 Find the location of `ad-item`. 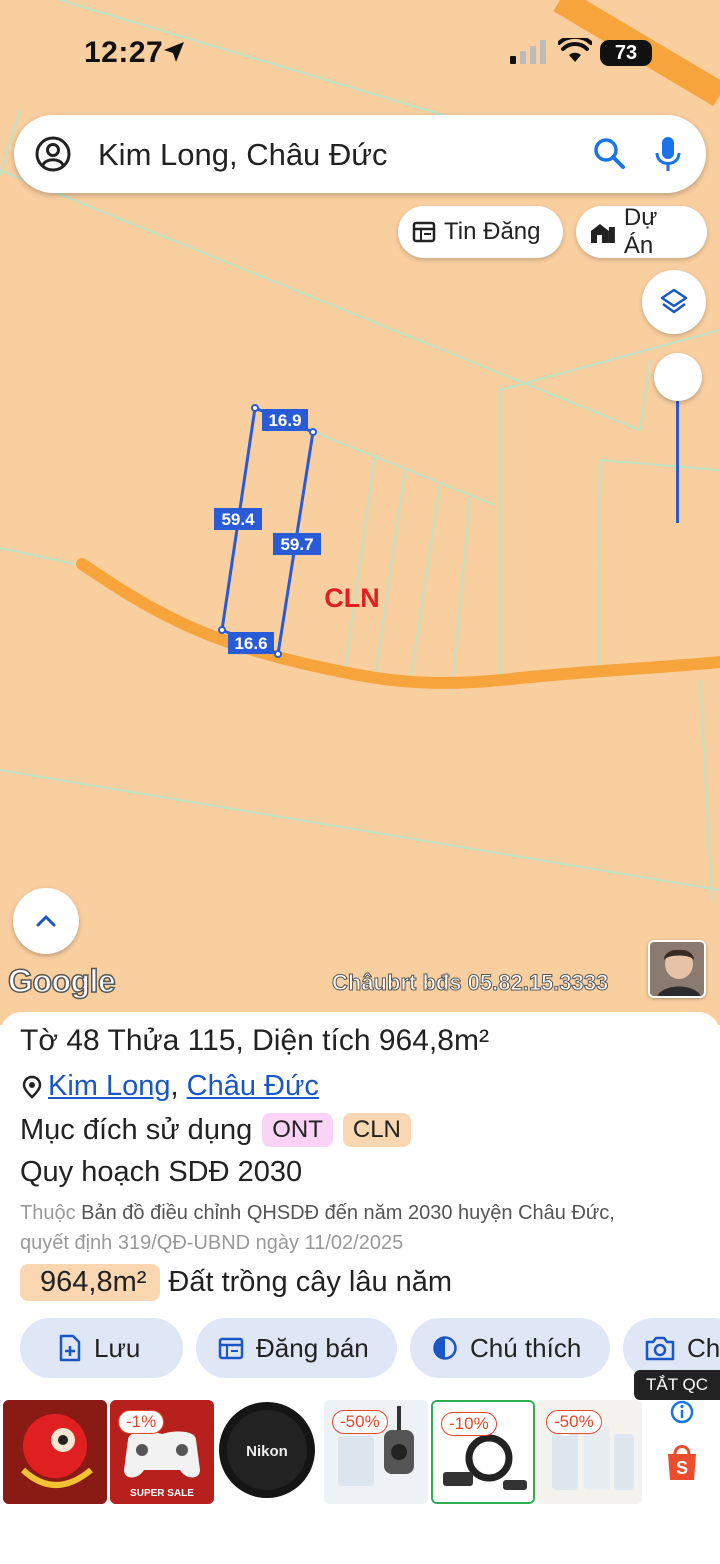

ad-item is located at coordinates (55, 1452).